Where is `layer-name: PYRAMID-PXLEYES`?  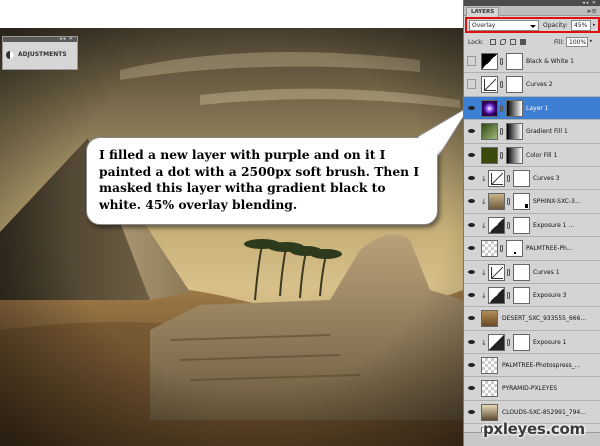
layer-name: PYRAMID-PXLEYES is located at coordinates (530, 389).